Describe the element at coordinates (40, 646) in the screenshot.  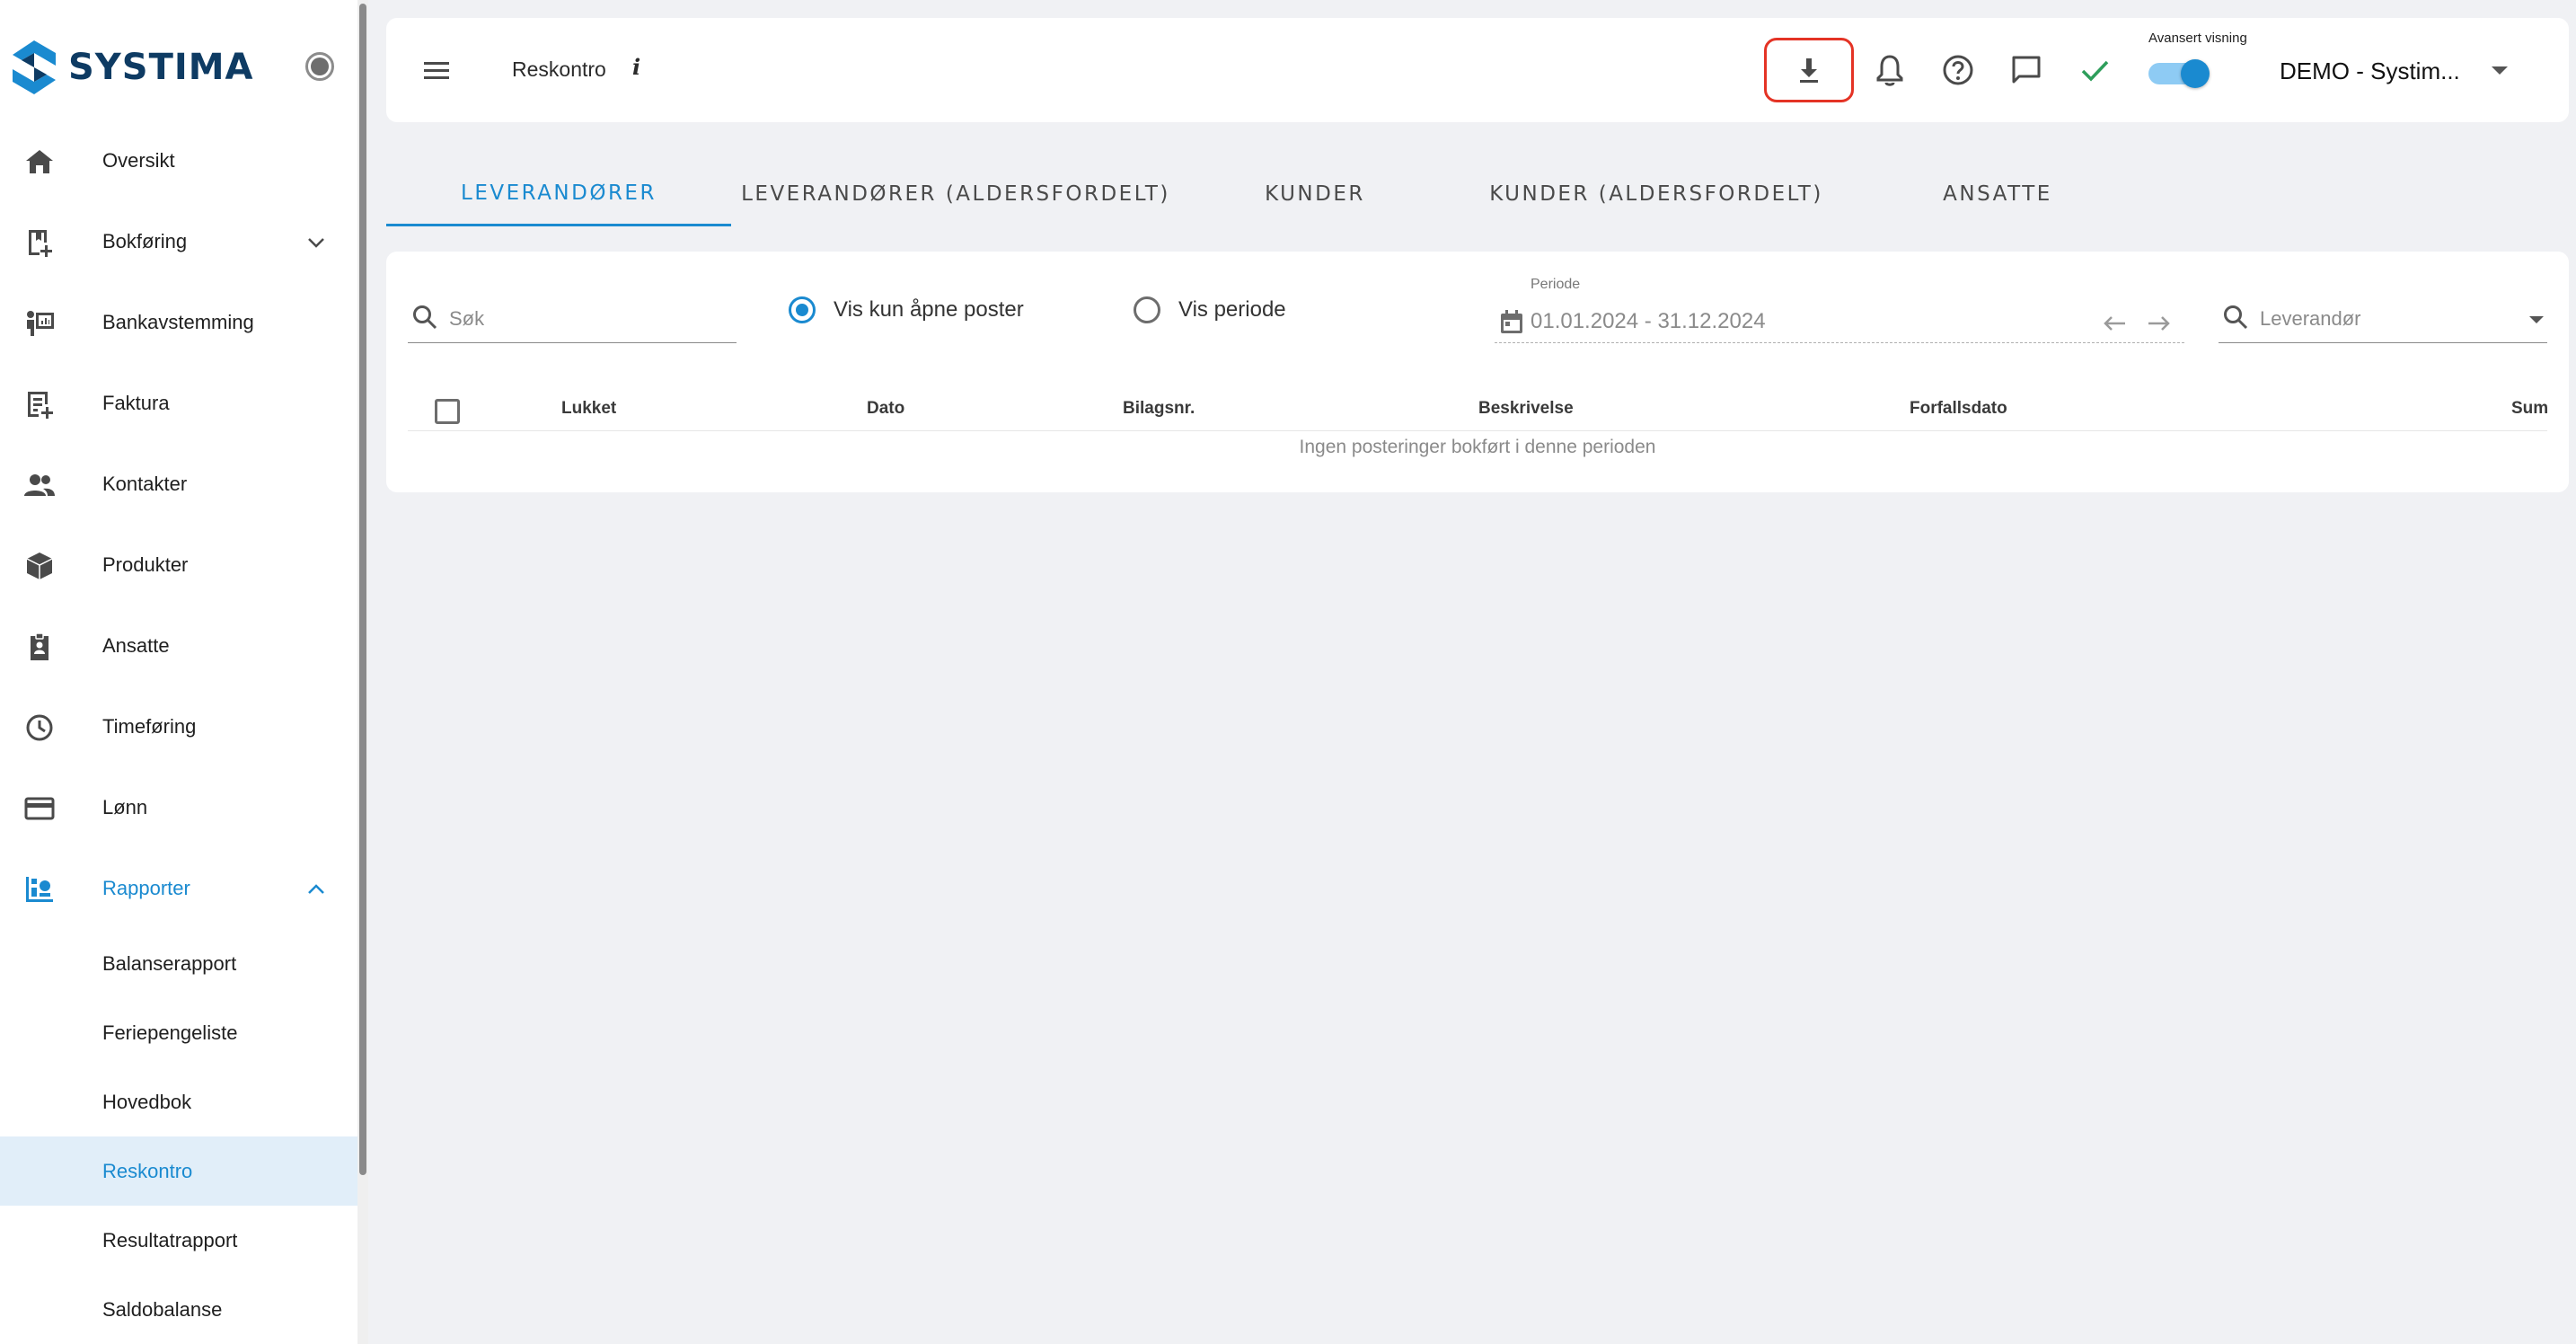
I see `badge-icon` at that location.